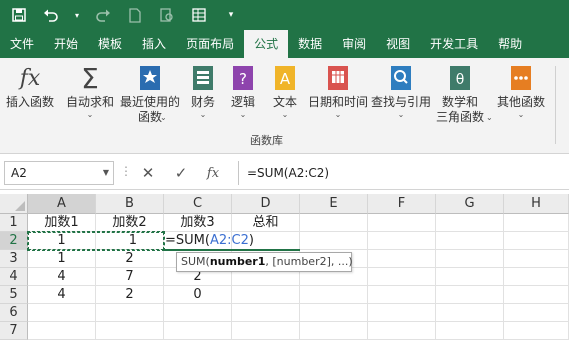  What do you see at coordinates (62, 223) in the screenshot?
I see `cell-a1: 加数1` at bounding box center [62, 223].